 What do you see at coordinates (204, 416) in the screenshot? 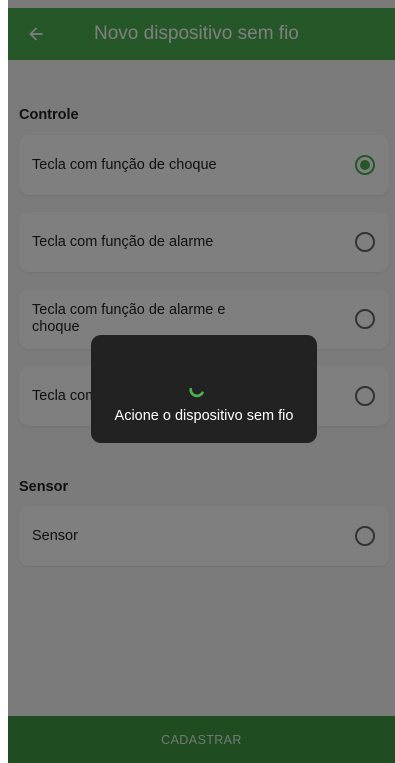
I see `loading-message: Acione o dispositivo sem fio` at bounding box center [204, 416].